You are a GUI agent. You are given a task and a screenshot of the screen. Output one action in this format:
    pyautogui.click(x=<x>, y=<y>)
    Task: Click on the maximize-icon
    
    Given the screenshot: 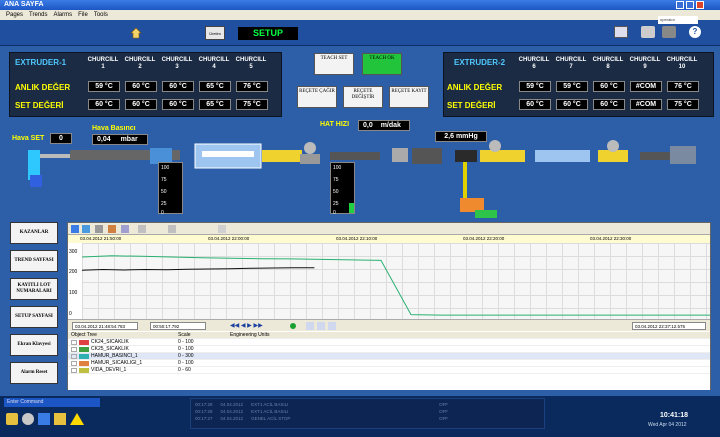 What is the action you would take?
    pyautogui.click(x=690, y=5)
    